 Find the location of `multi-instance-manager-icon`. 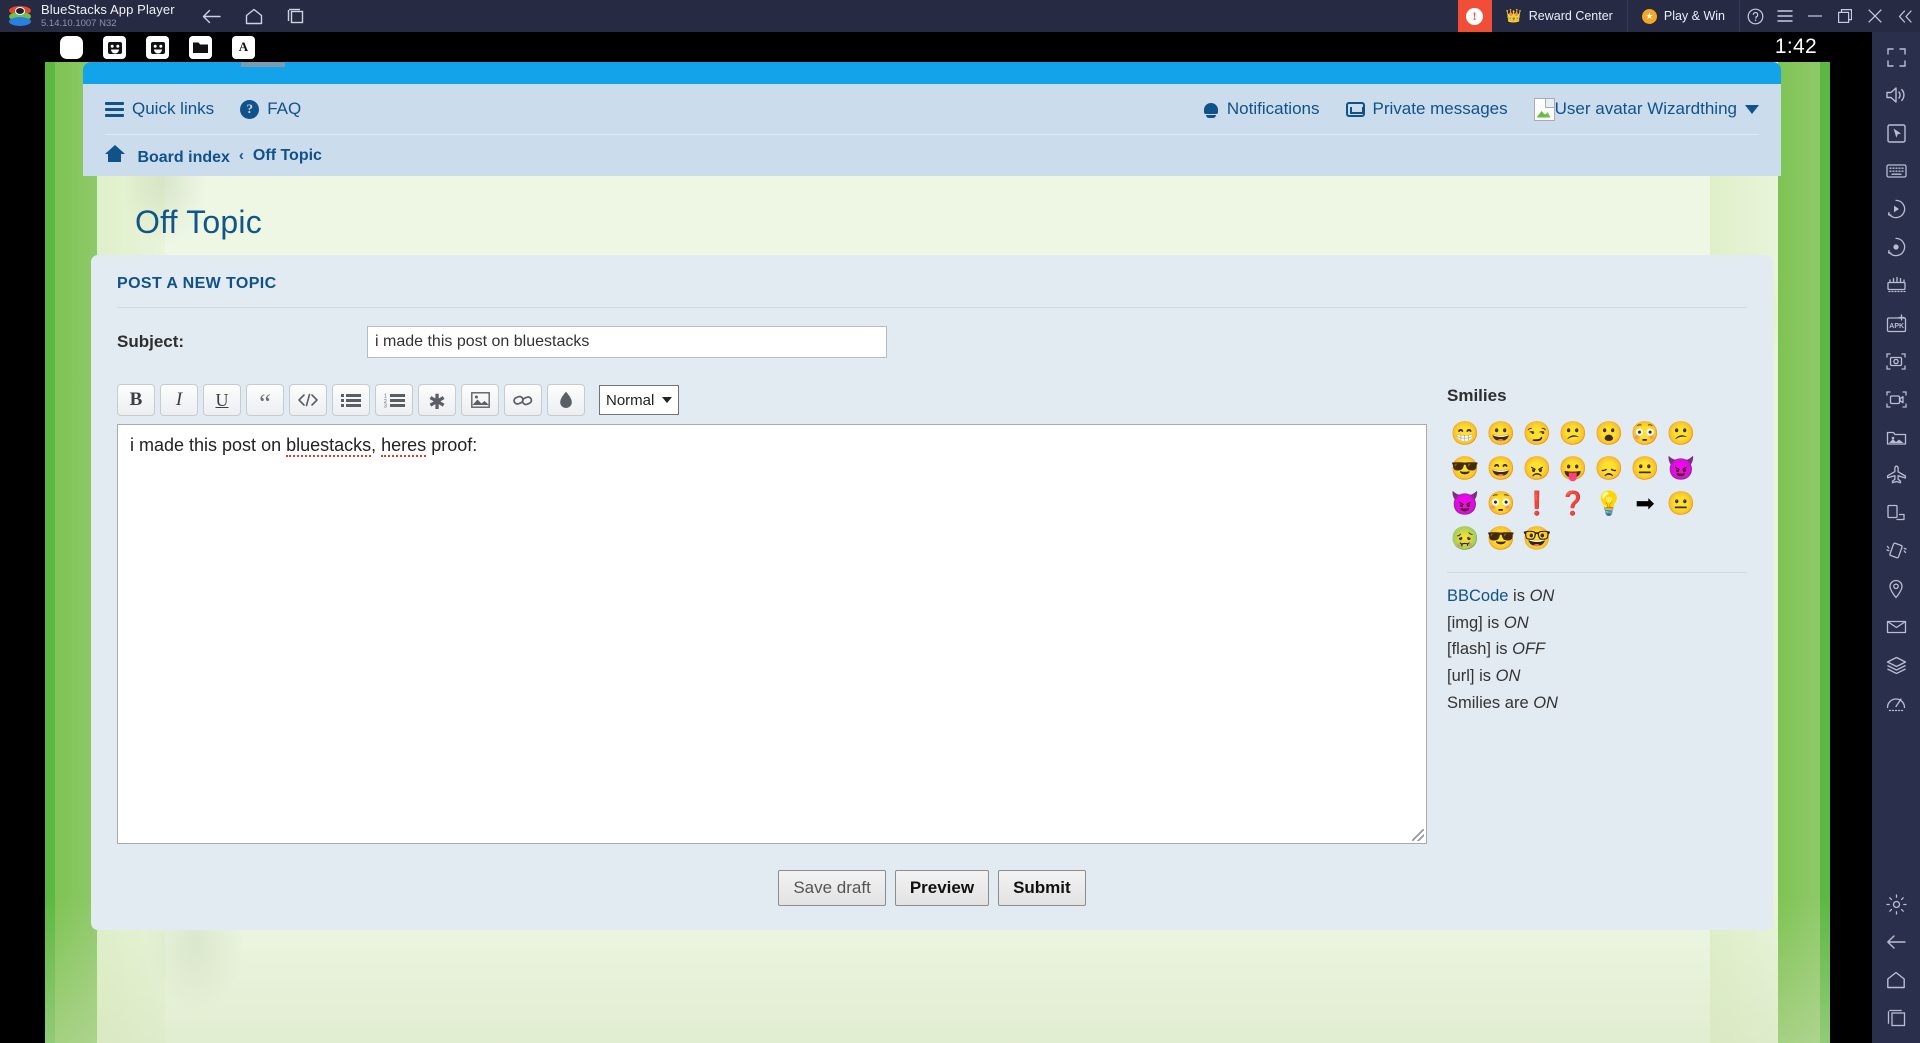

multi-instance-manager-icon is located at coordinates (1896, 285).